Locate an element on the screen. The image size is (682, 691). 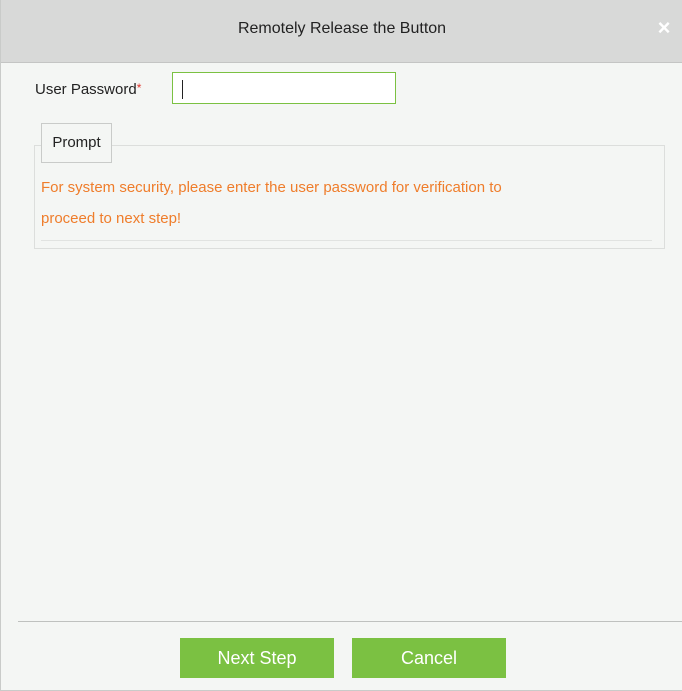
password-label: User Password* is located at coordinates (88, 89).